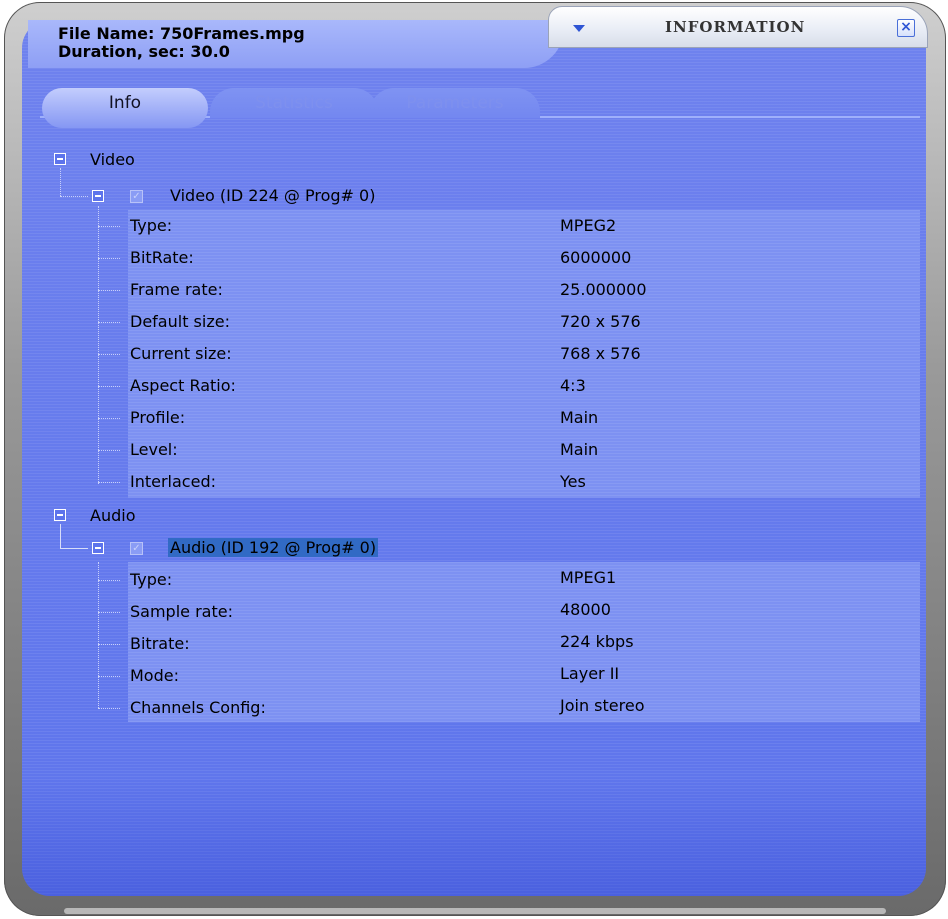 The height and width of the screenshot is (919, 948). What do you see at coordinates (906, 28) in the screenshot?
I see `close-button: ×` at bounding box center [906, 28].